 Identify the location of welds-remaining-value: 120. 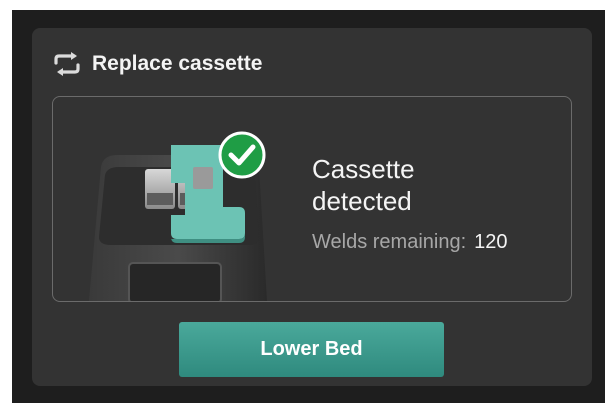
(491, 242).